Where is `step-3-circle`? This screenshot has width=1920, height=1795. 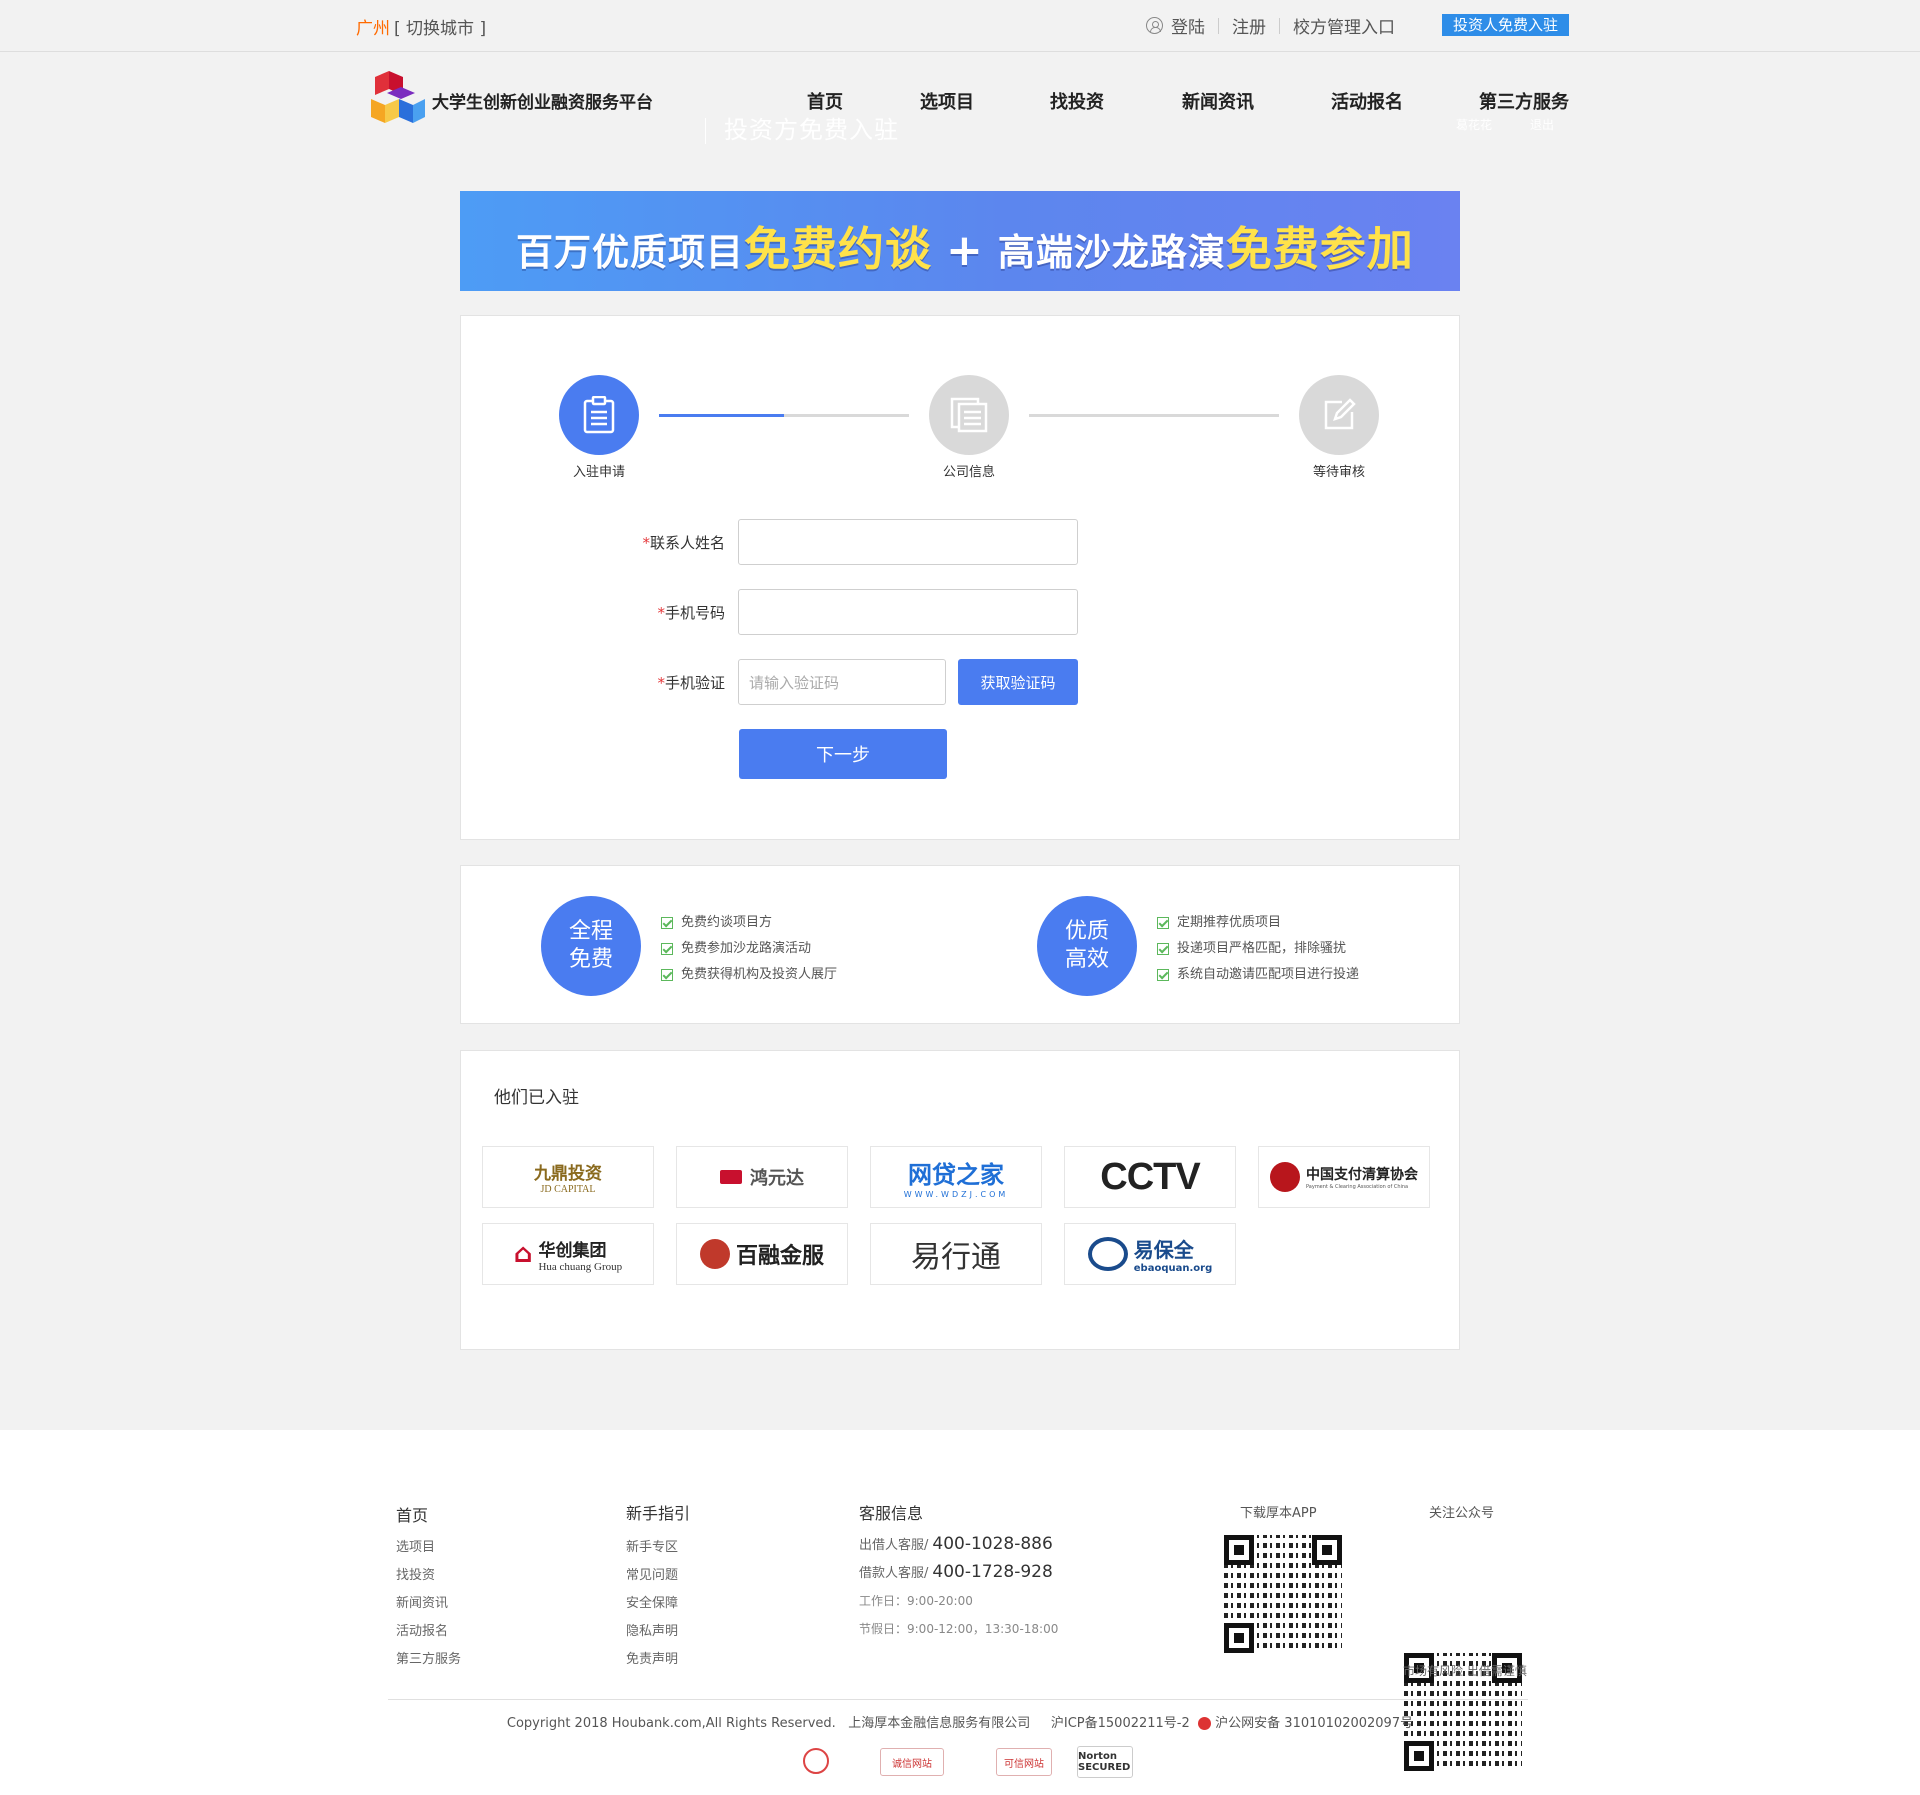 step-3-circle is located at coordinates (1339, 415).